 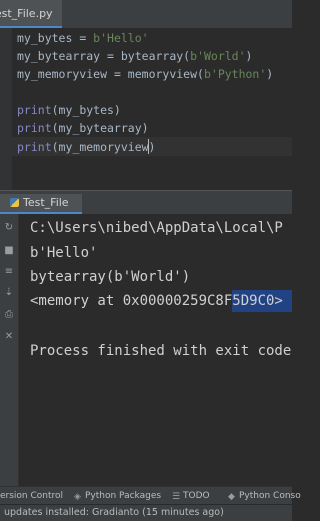 I want to click on console-line-path: C:\Users\nibed\AppData\Local\P, so click(x=156, y=228).